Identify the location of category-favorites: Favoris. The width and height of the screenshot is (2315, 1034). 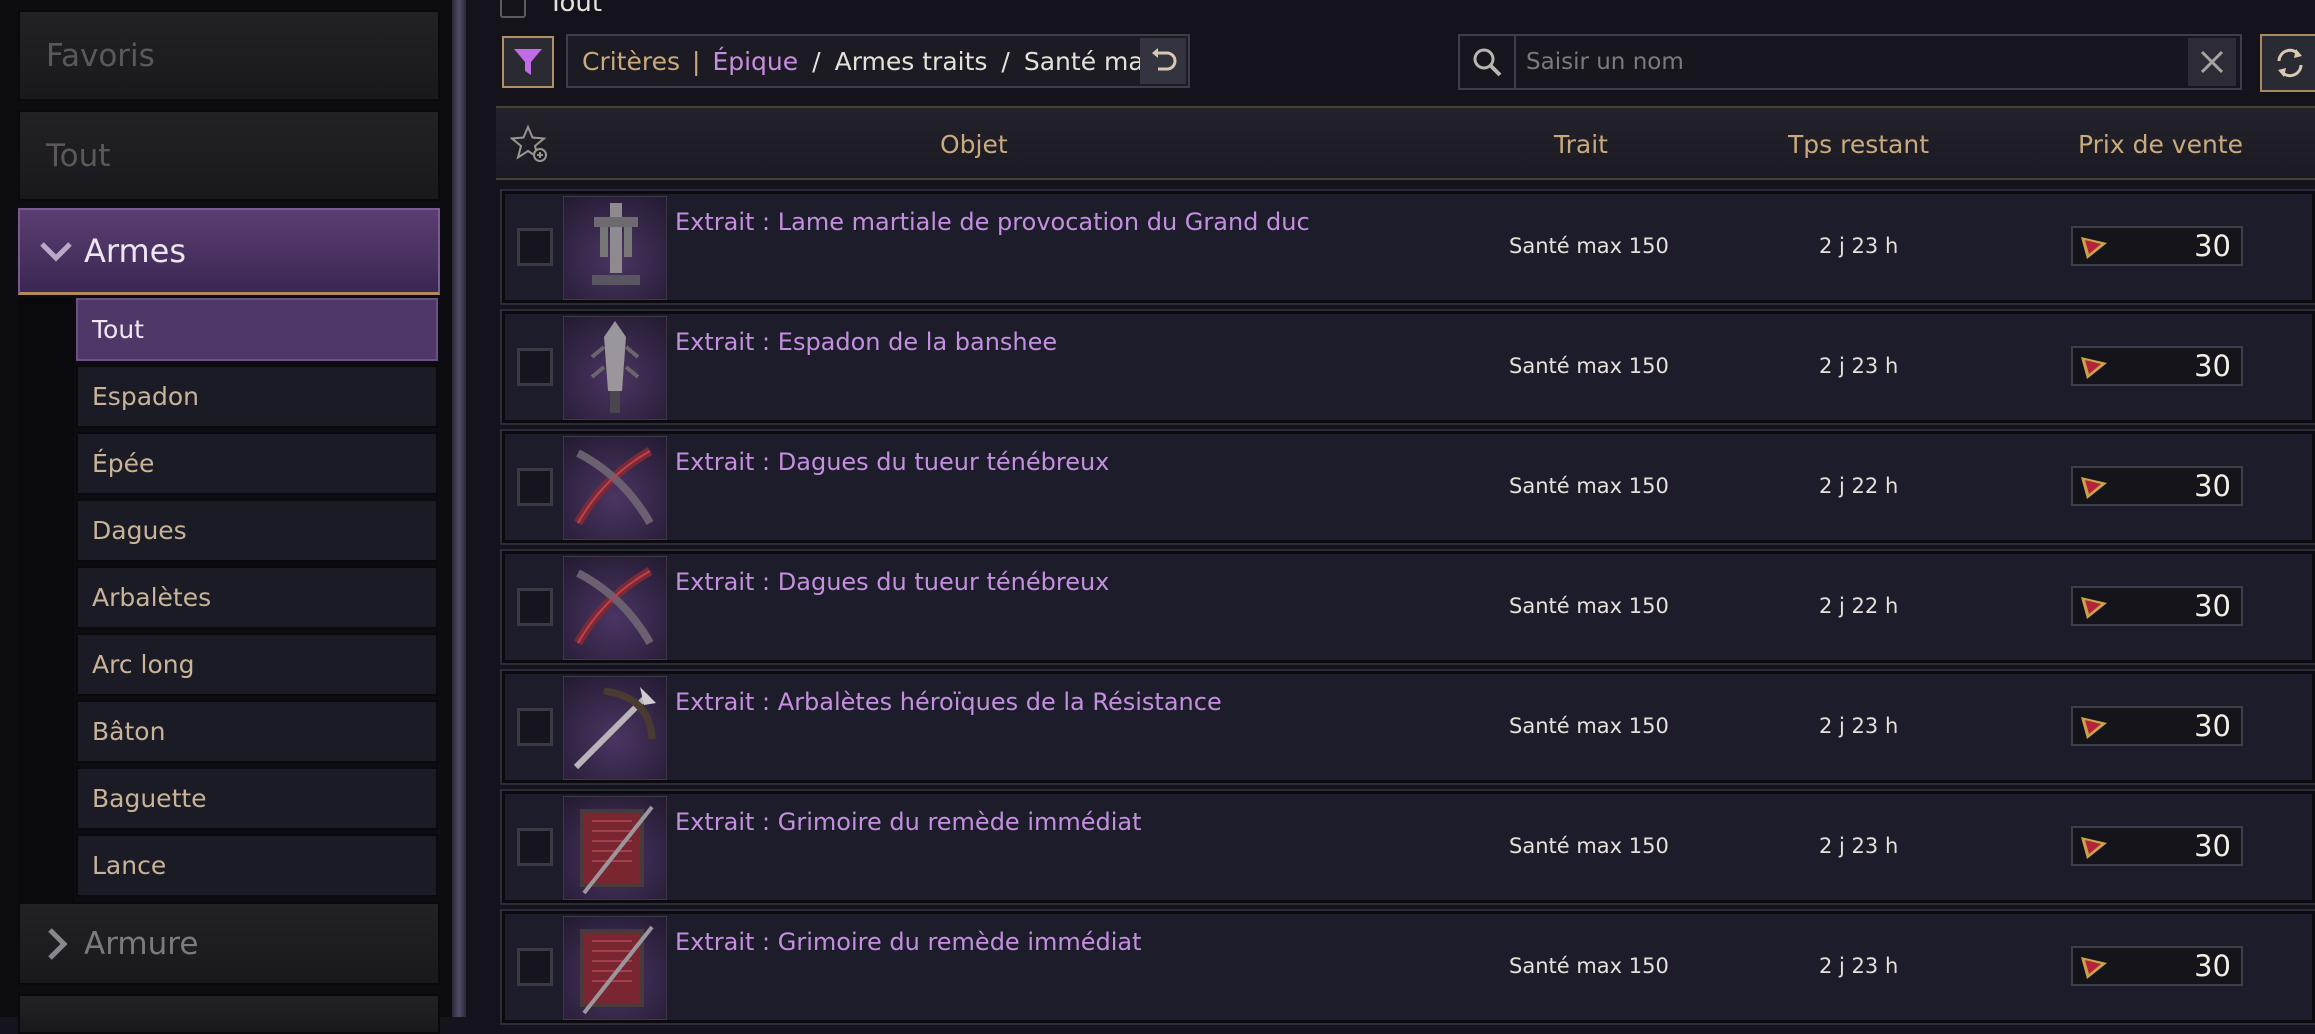
(229, 55).